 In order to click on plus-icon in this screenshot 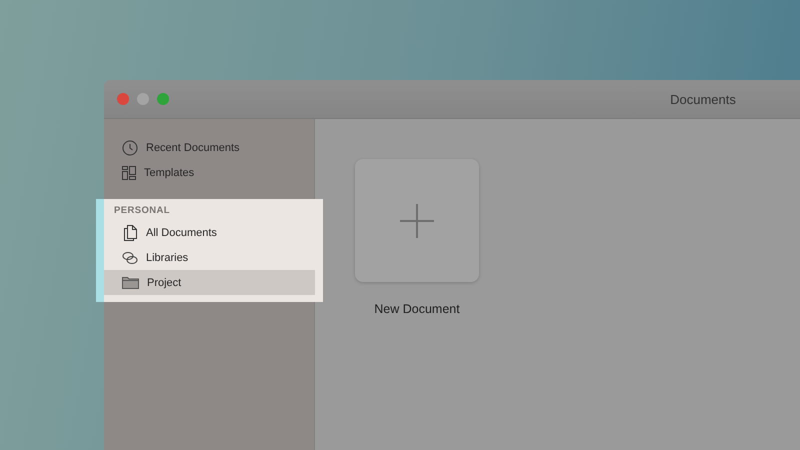, I will do `click(417, 220)`.